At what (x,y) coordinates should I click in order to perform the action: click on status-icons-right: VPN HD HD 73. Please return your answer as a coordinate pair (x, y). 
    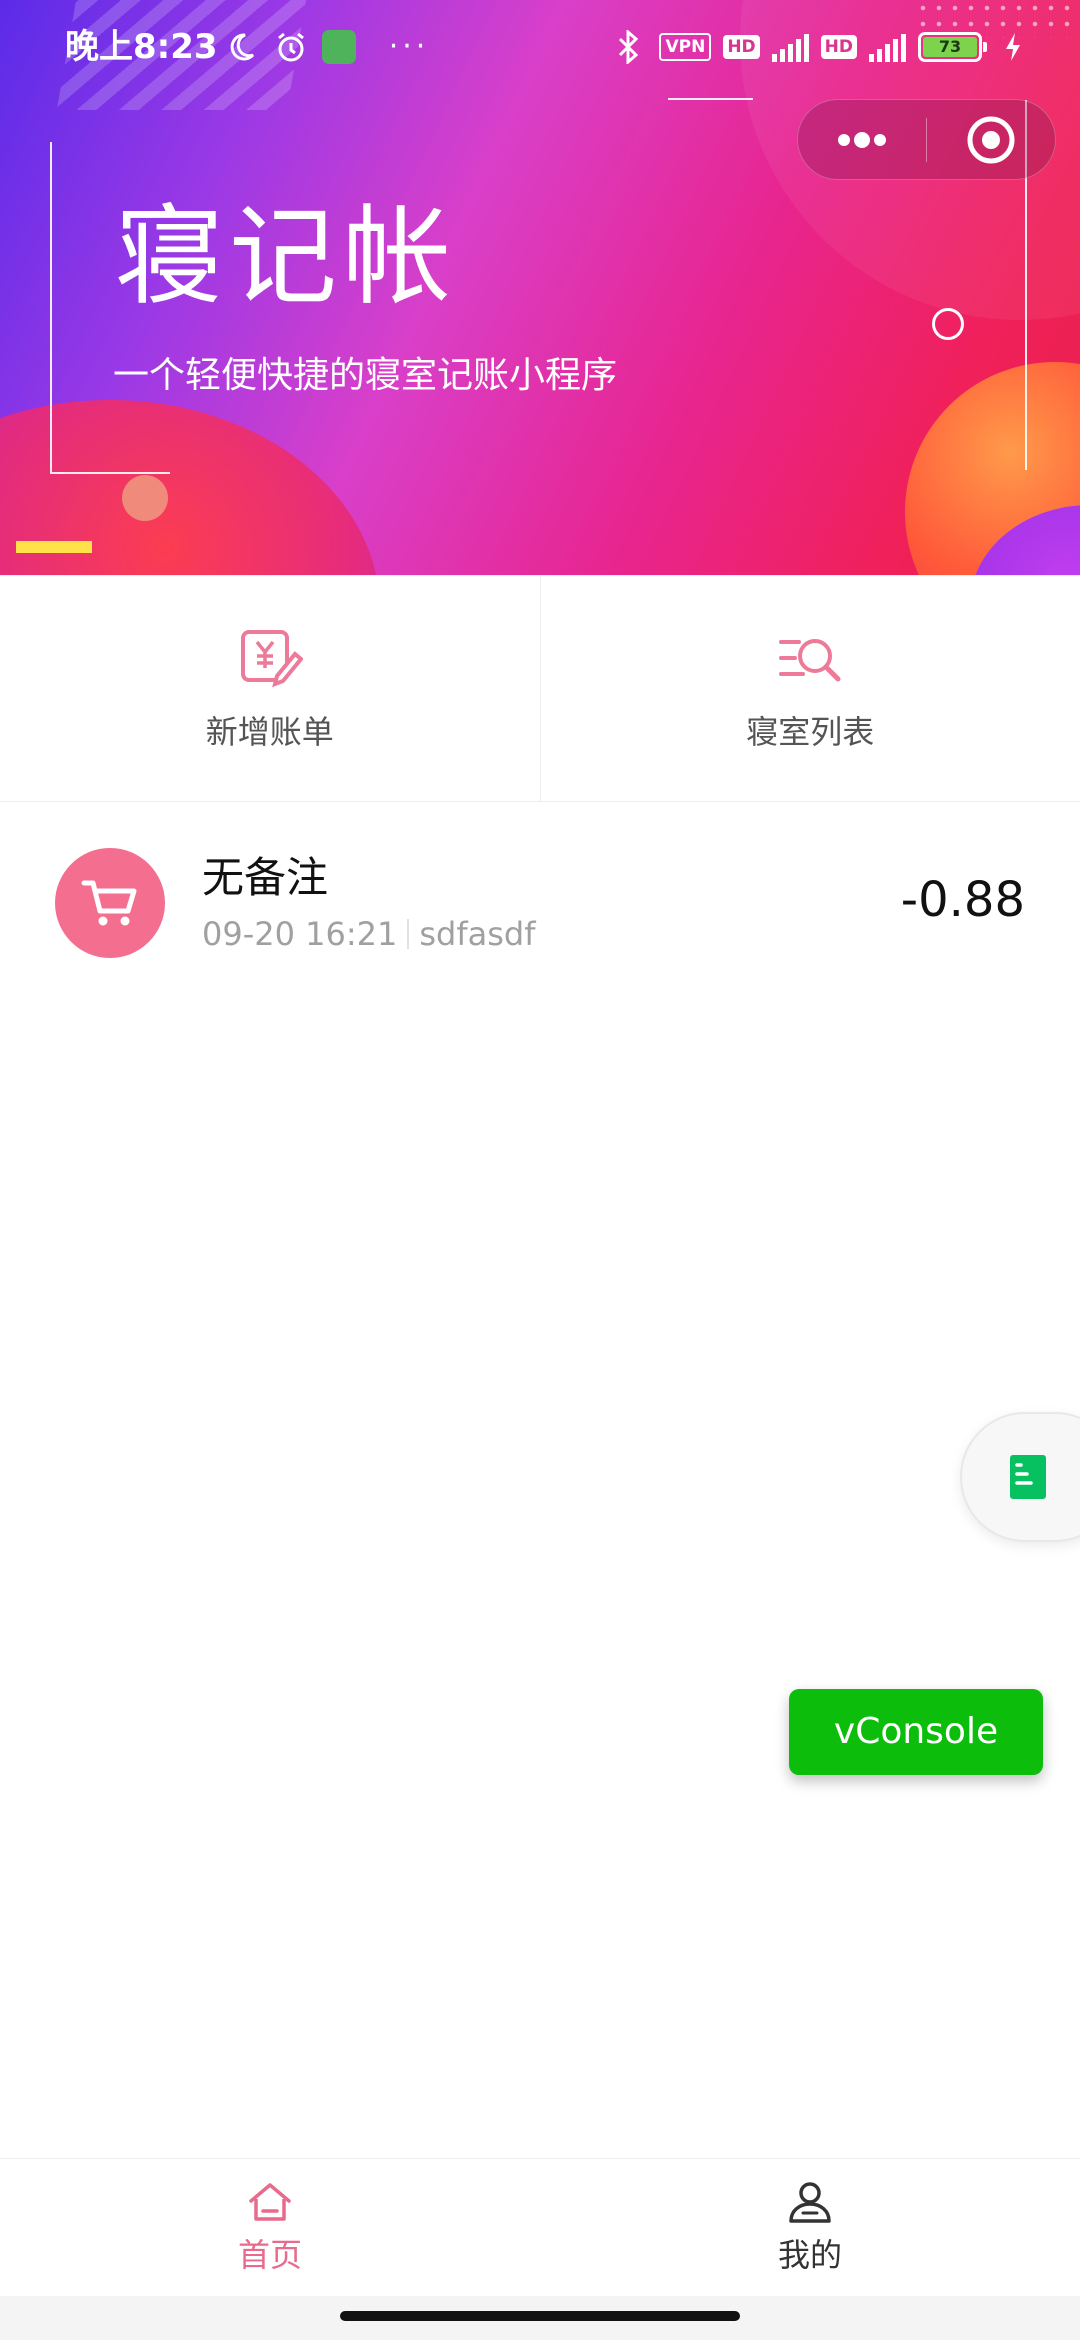
    Looking at the image, I should click on (820, 47).